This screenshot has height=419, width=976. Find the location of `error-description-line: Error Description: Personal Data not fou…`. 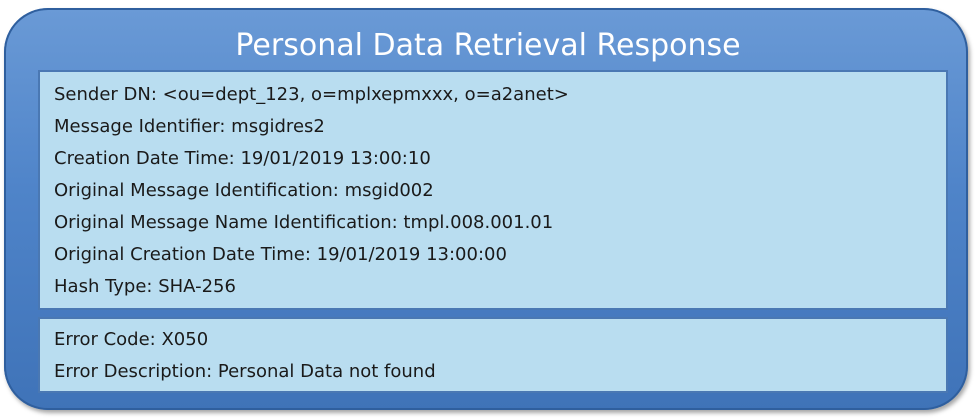

error-description-line: Error Description: Personal Data not fou… is located at coordinates (245, 371).